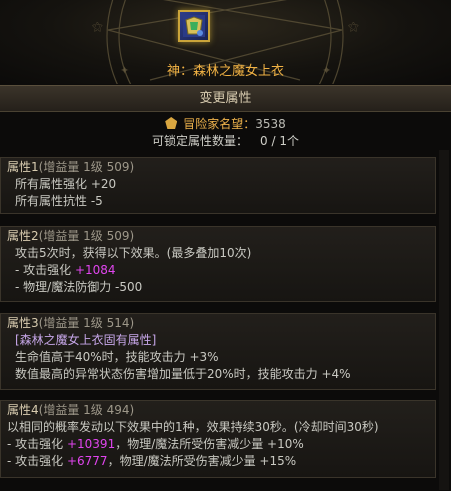  Describe the element at coordinates (23, 236) in the screenshot. I see `property-title: 属性2` at that location.